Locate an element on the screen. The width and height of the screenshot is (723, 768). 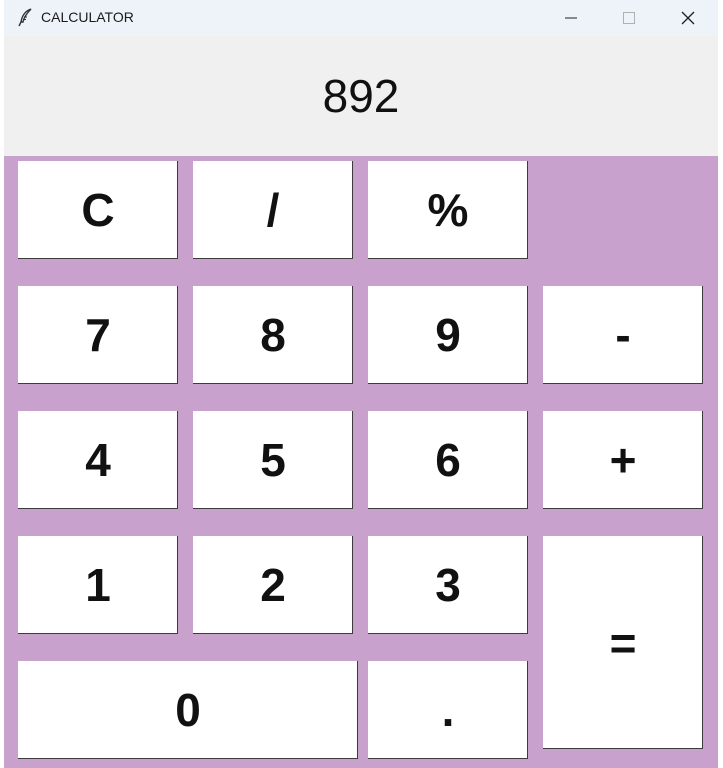
four-button: 4 is located at coordinates (98, 460).